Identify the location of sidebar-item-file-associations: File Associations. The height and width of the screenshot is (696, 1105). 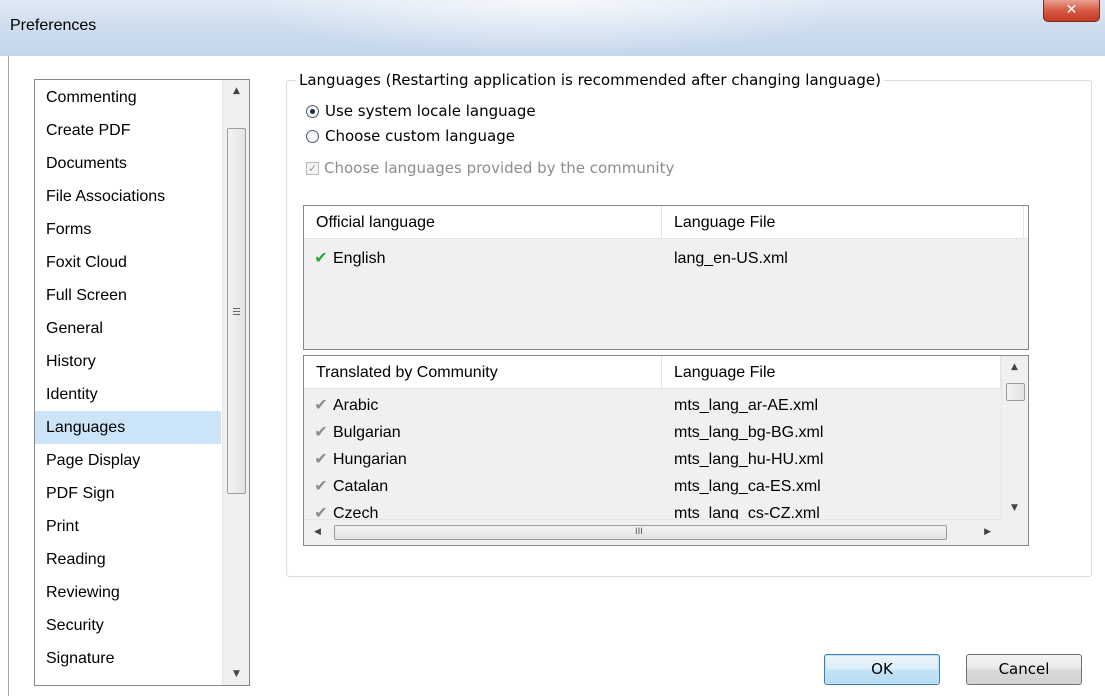
(128, 196).